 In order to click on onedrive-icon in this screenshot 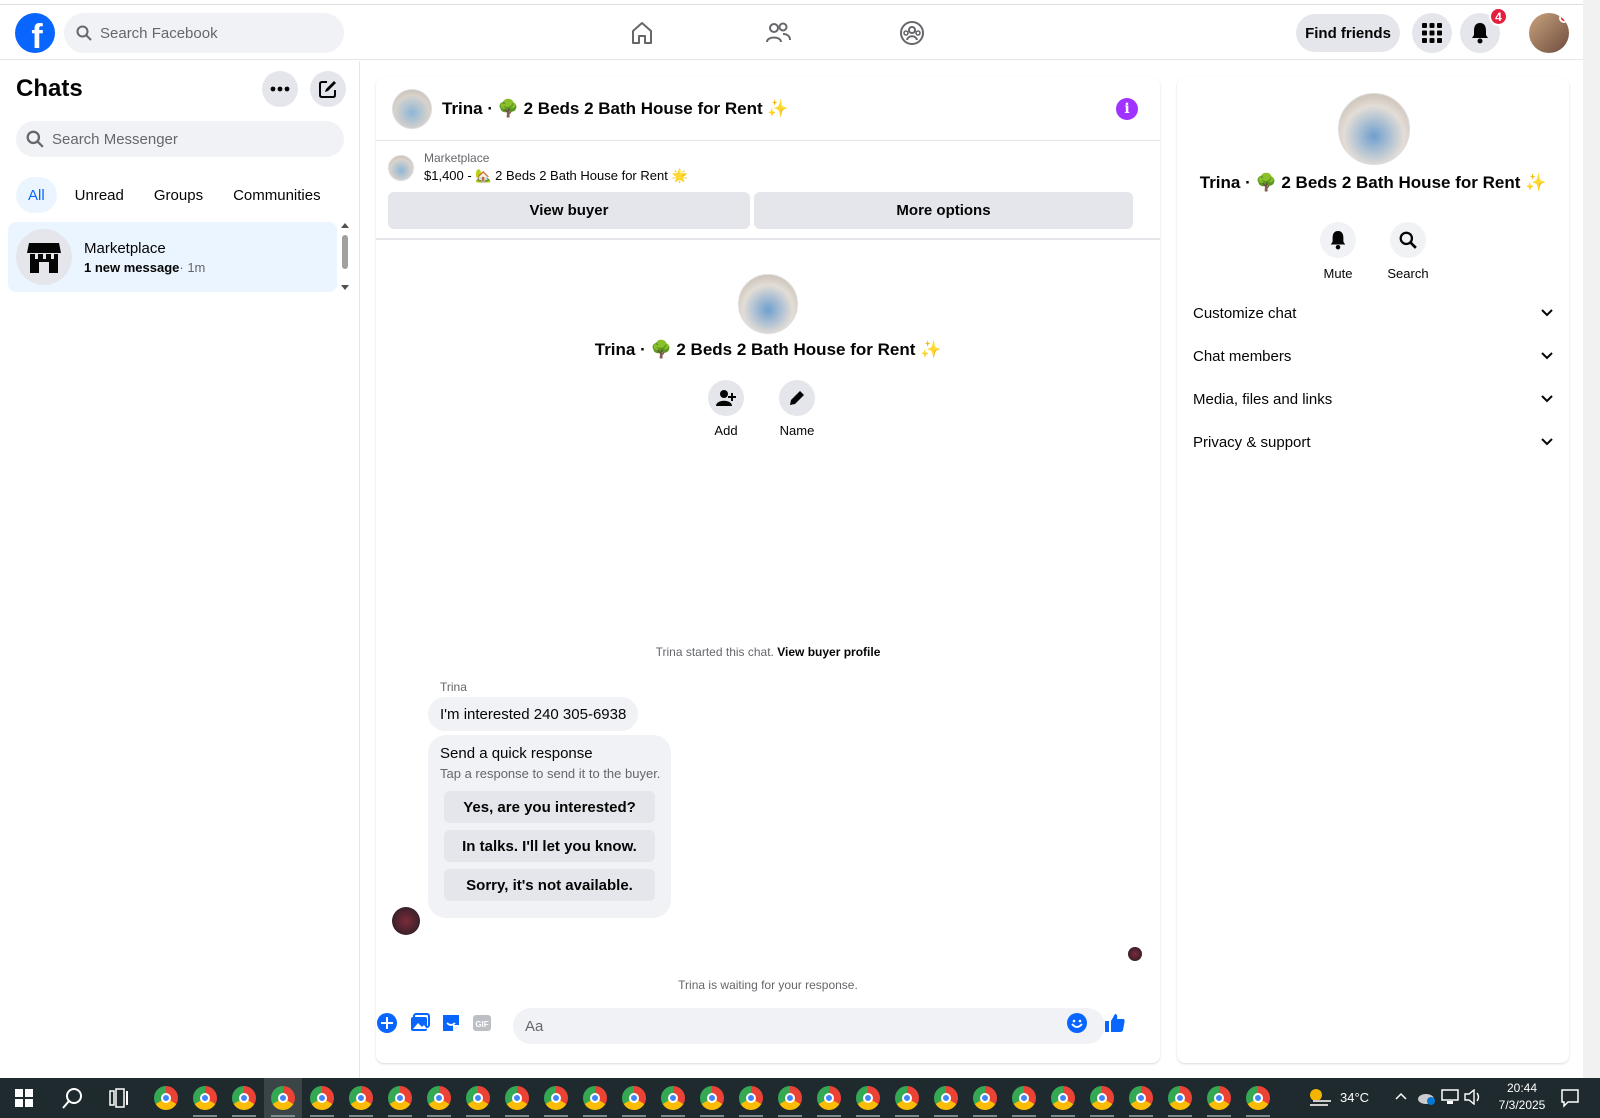, I will do `click(1426, 1097)`.